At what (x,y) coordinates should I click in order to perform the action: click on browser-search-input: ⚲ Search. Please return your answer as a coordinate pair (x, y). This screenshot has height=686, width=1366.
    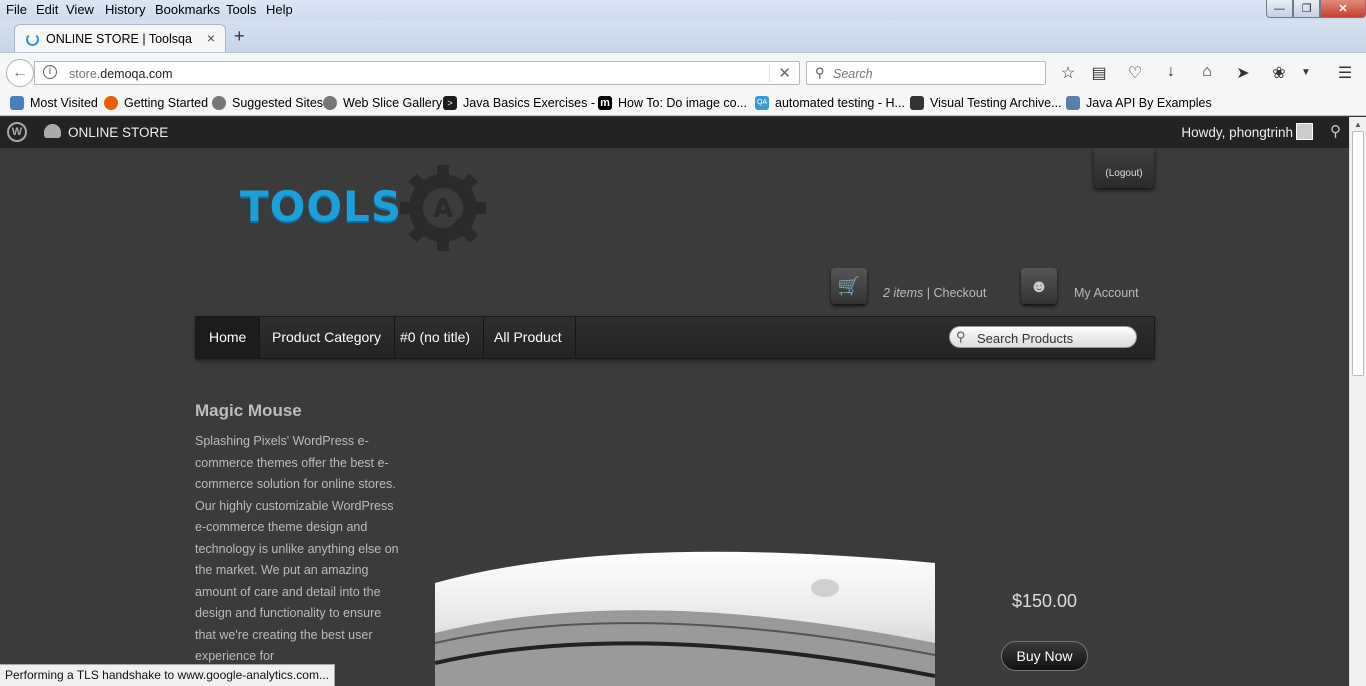
    Looking at the image, I should click on (926, 73).